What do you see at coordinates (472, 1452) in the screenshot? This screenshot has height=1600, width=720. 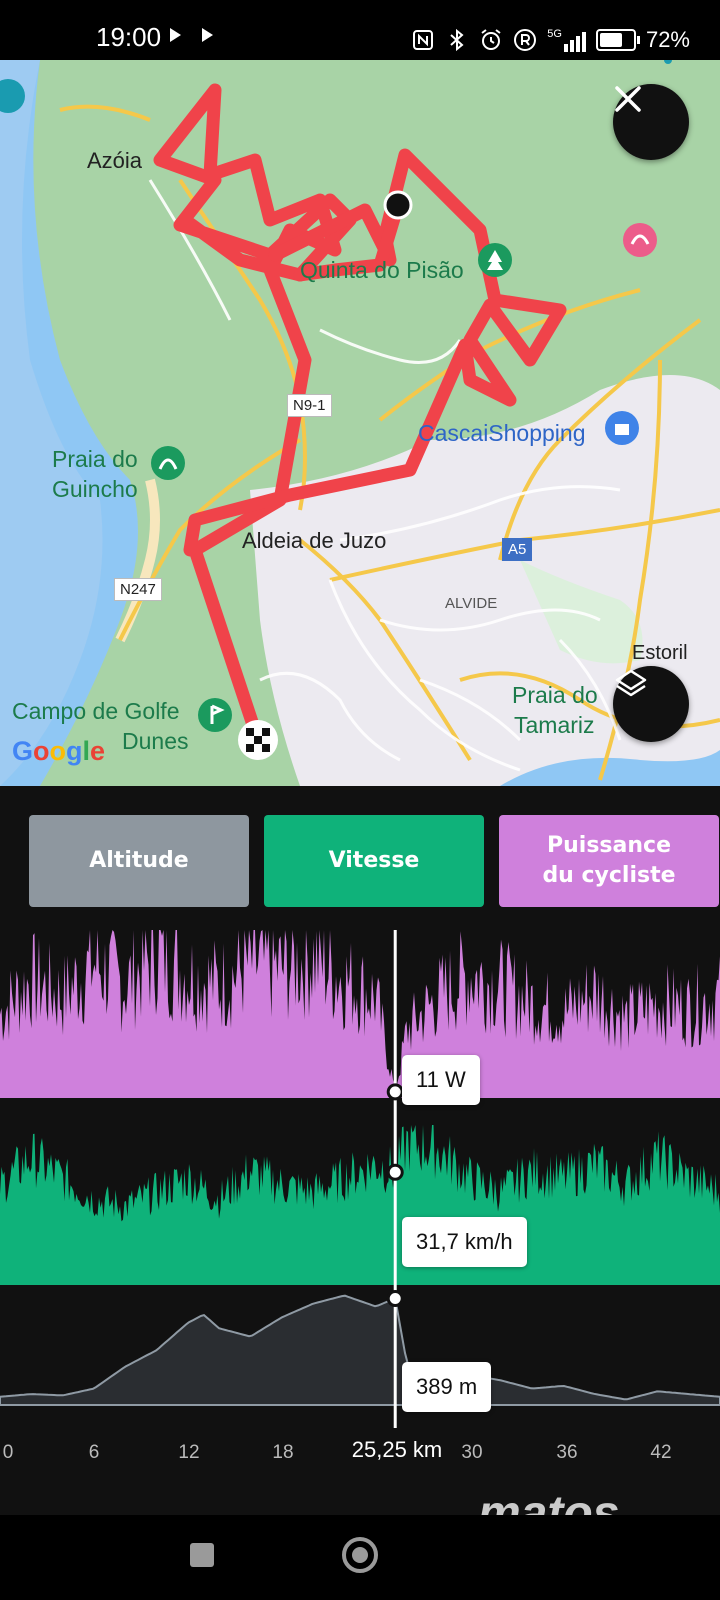 I see `x-tick: 30` at bounding box center [472, 1452].